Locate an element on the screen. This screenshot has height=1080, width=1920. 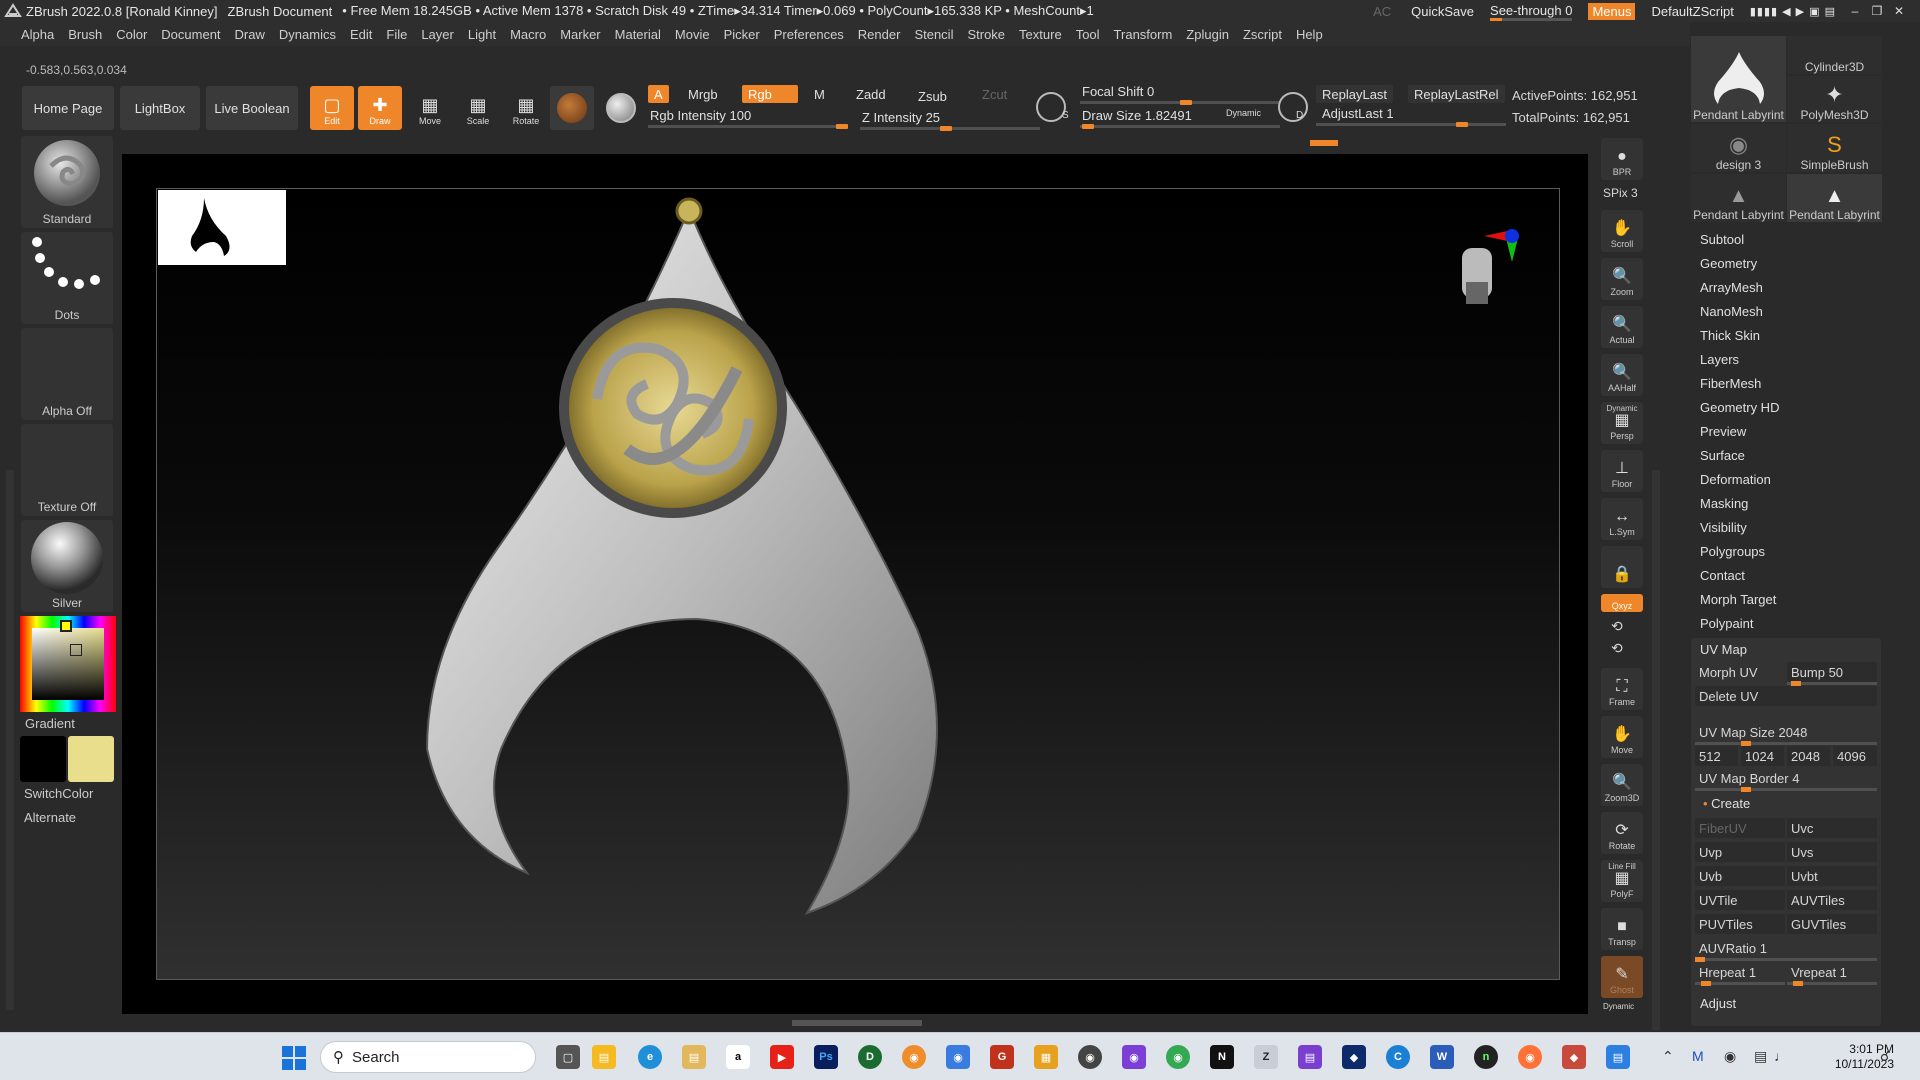
tool-thumb-design3: ◉ design 3 is located at coordinates (1738, 148).